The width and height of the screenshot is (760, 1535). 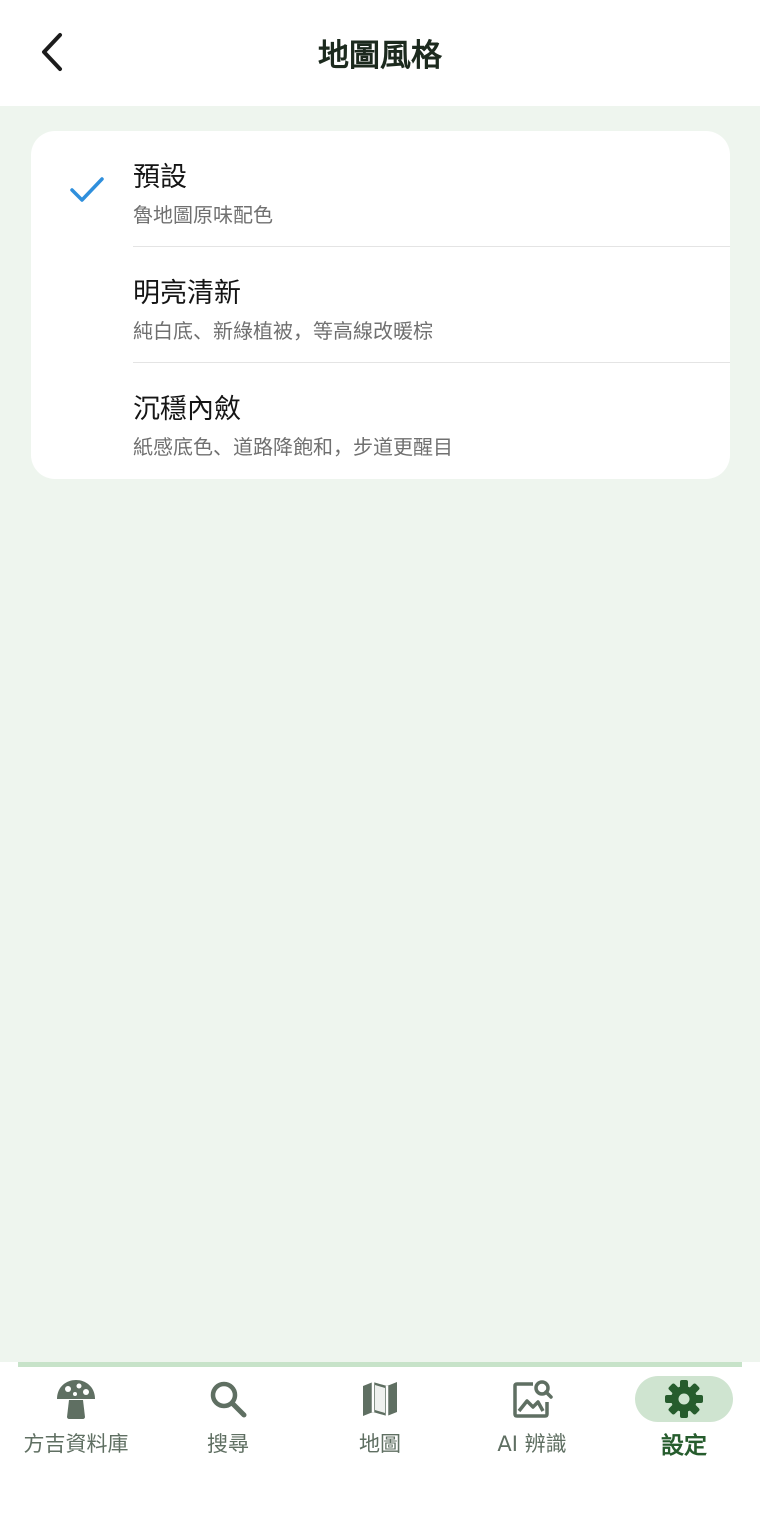 I want to click on nav-label: 搜尋, so click(x=228, y=1444).